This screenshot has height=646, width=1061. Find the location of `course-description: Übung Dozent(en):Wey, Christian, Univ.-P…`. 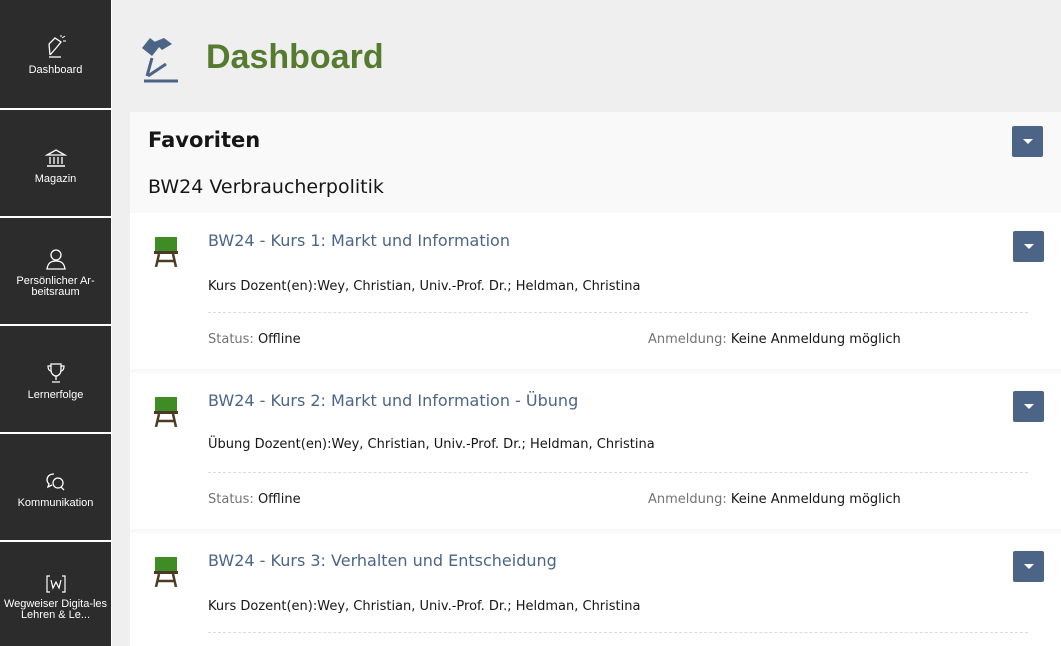

course-description: Übung Dozent(en):Wey, Christian, Univ.-P… is located at coordinates (431, 444).